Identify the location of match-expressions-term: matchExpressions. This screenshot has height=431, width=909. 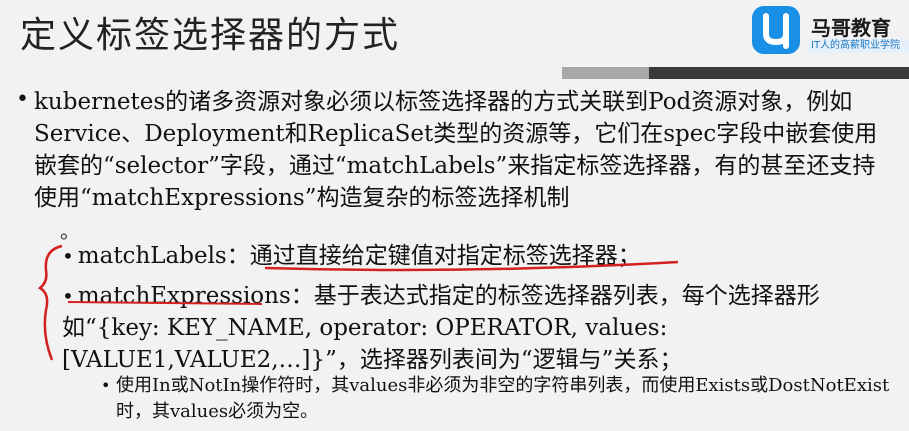
(184, 296).